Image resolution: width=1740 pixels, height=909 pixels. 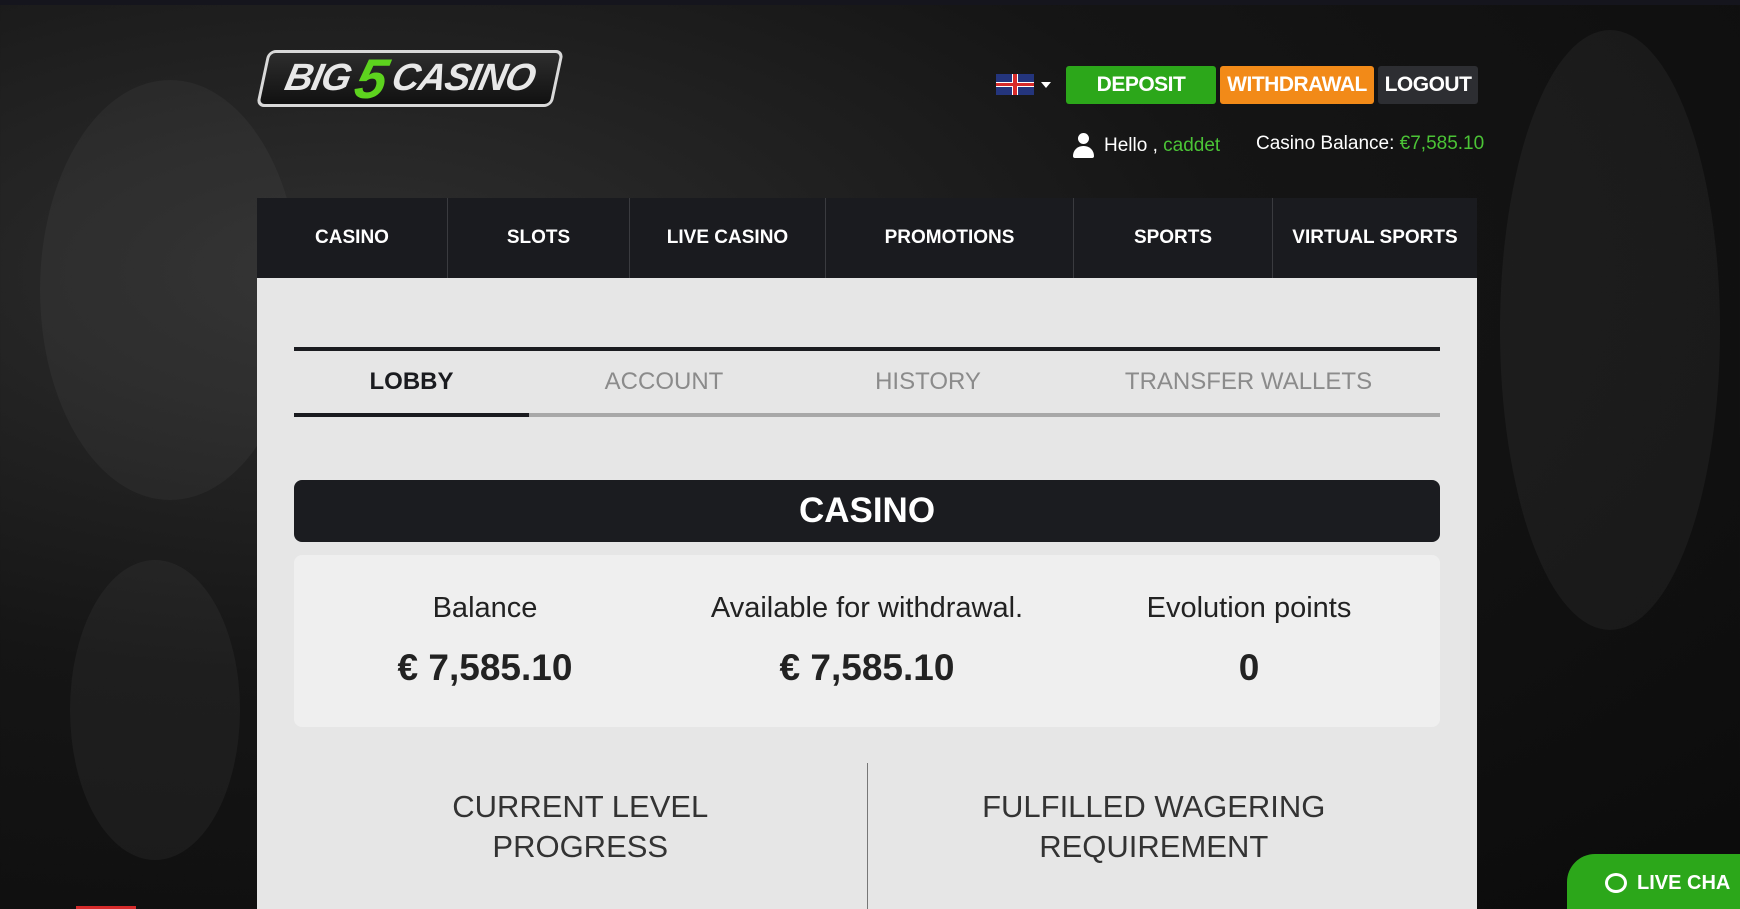 What do you see at coordinates (318, 78) in the screenshot?
I see `logo-text-big: BIG` at bounding box center [318, 78].